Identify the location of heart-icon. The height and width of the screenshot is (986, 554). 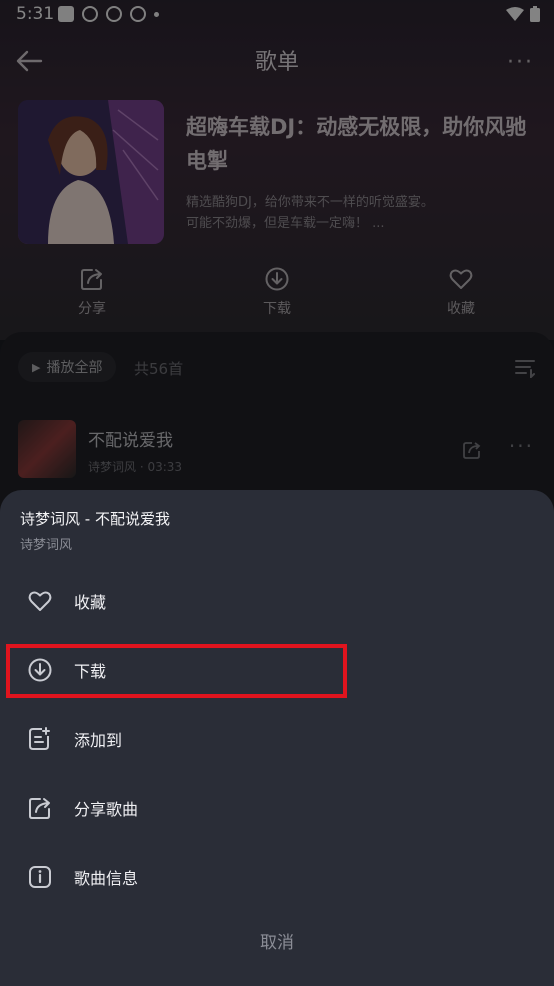
(40, 601).